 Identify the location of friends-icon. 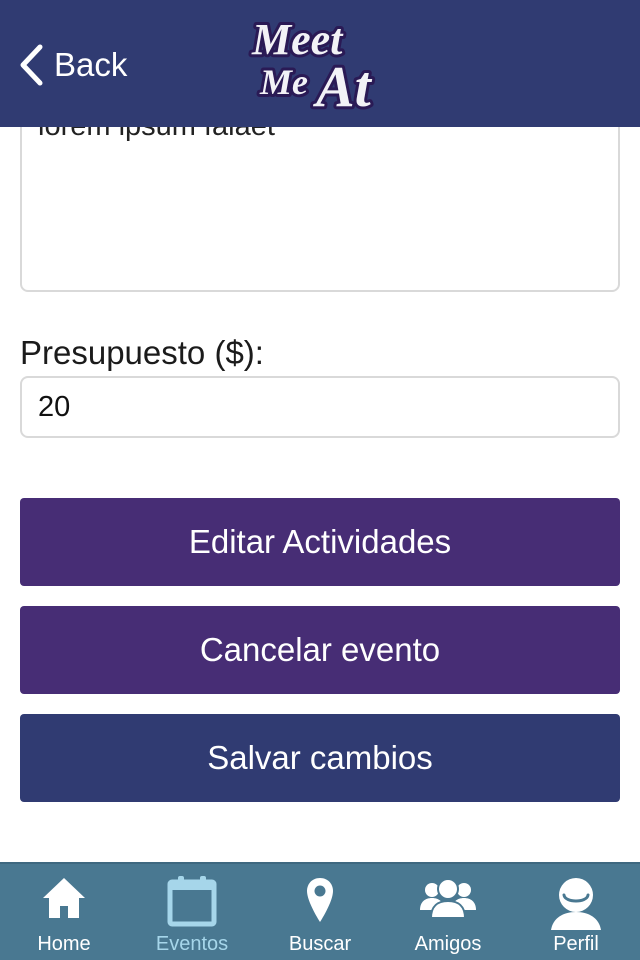
(448, 898).